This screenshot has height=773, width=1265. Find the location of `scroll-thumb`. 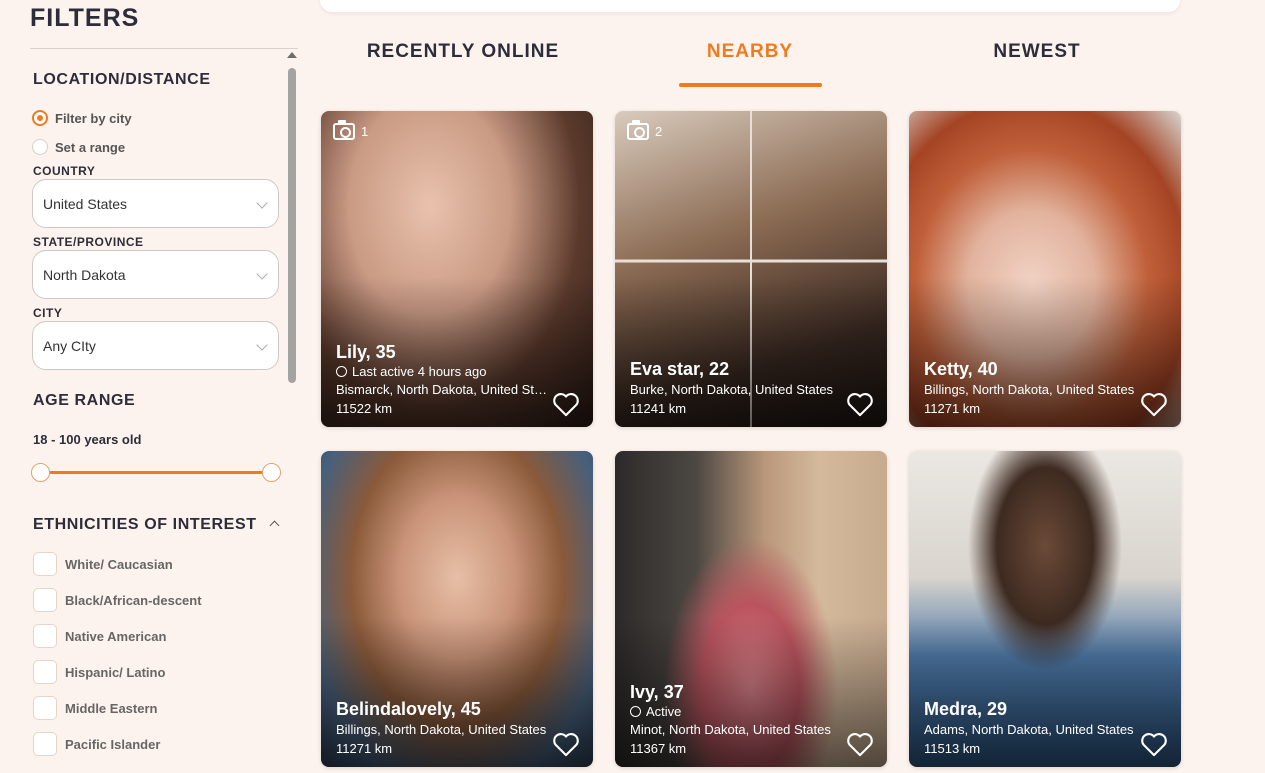

scroll-thumb is located at coordinates (292, 225).